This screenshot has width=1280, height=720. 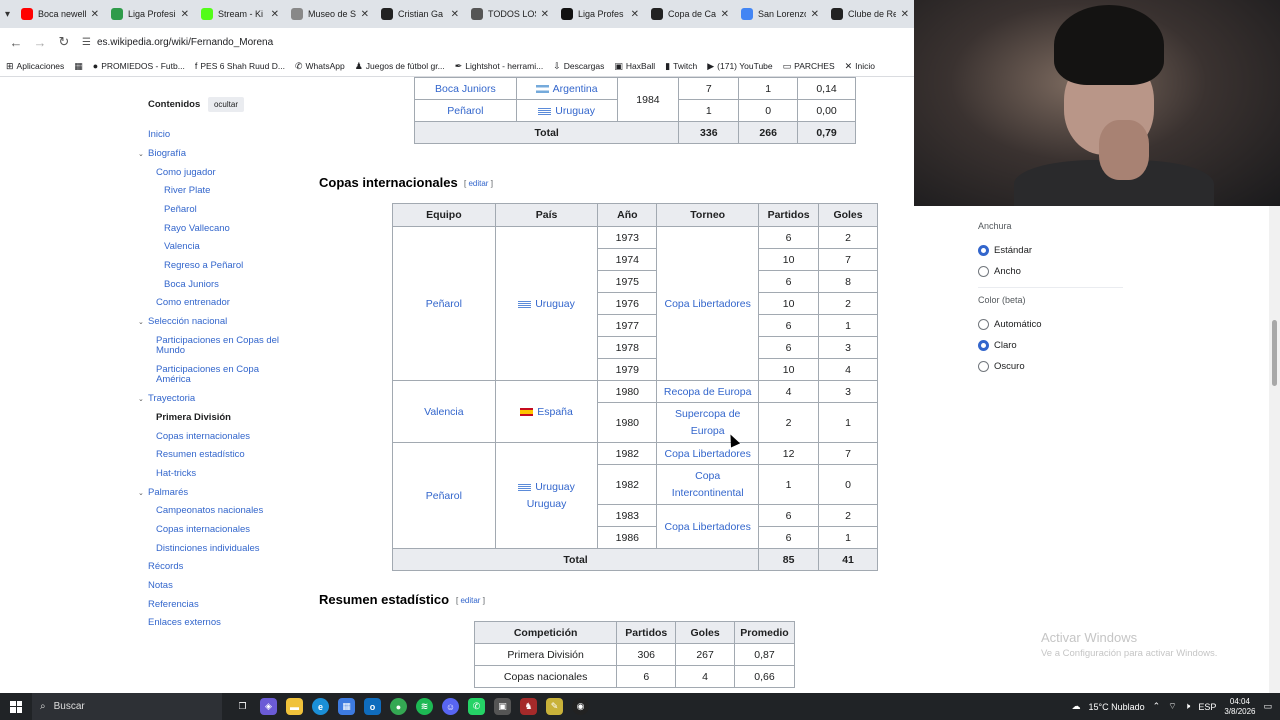 What do you see at coordinates (870, 14) in the screenshot?
I see `browser-tab: Clube de Re ✕` at bounding box center [870, 14].